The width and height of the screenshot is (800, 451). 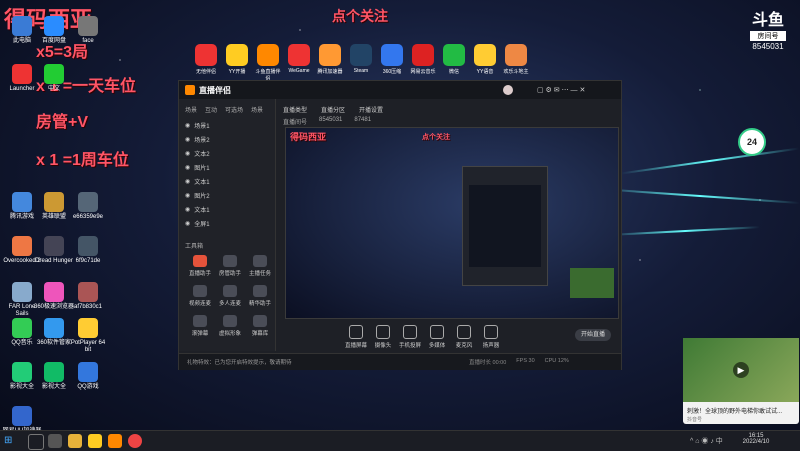 What do you see at coordinates (226, 153) in the screenshot?
I see `scene-item: ◉ 文本2` at bounding box center [226, 153].